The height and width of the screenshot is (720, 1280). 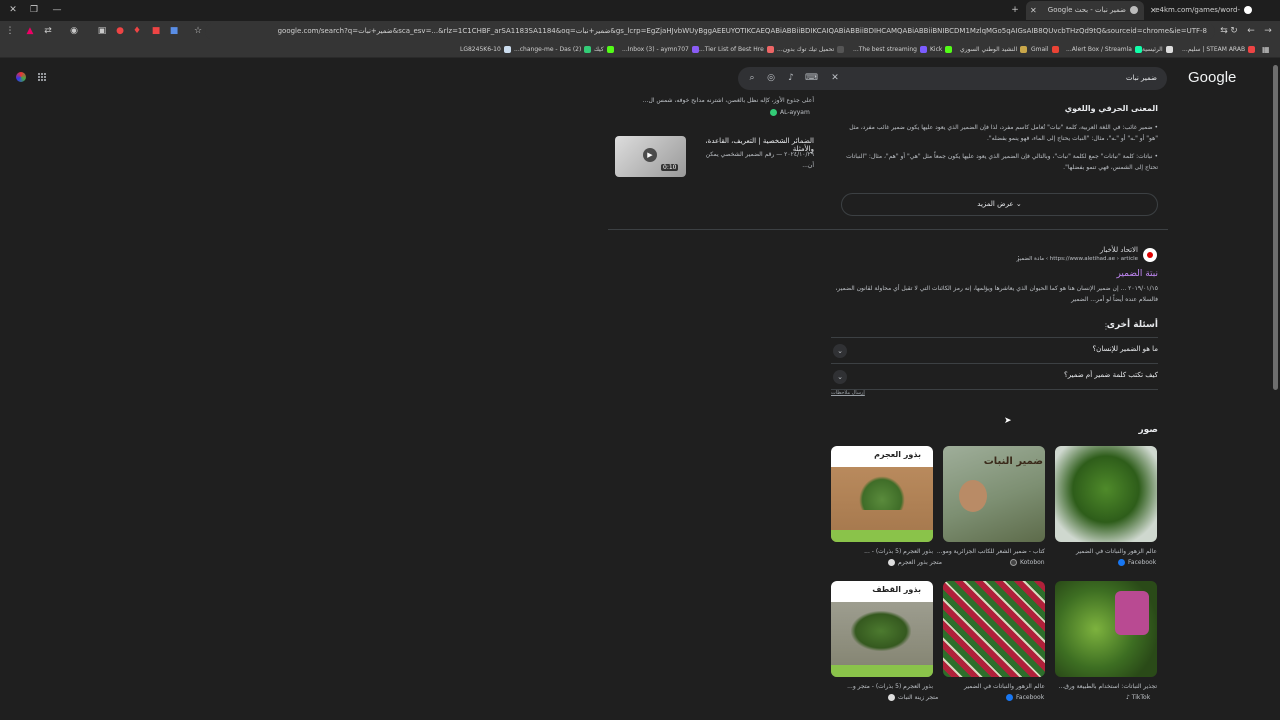 I want to click on extension-icon: ●, so click(x=120, y=31).